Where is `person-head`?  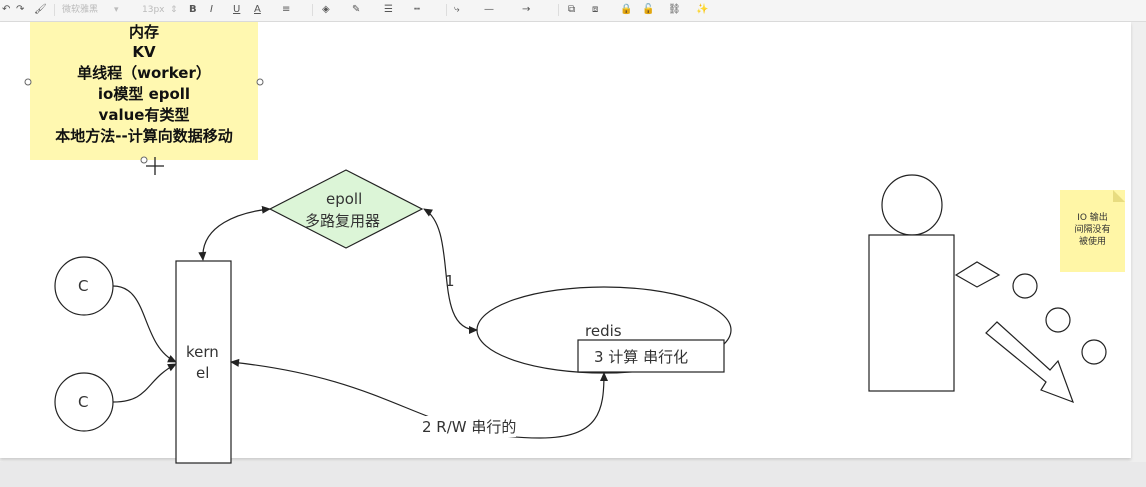
person-head is located at coordinates (912, 205).